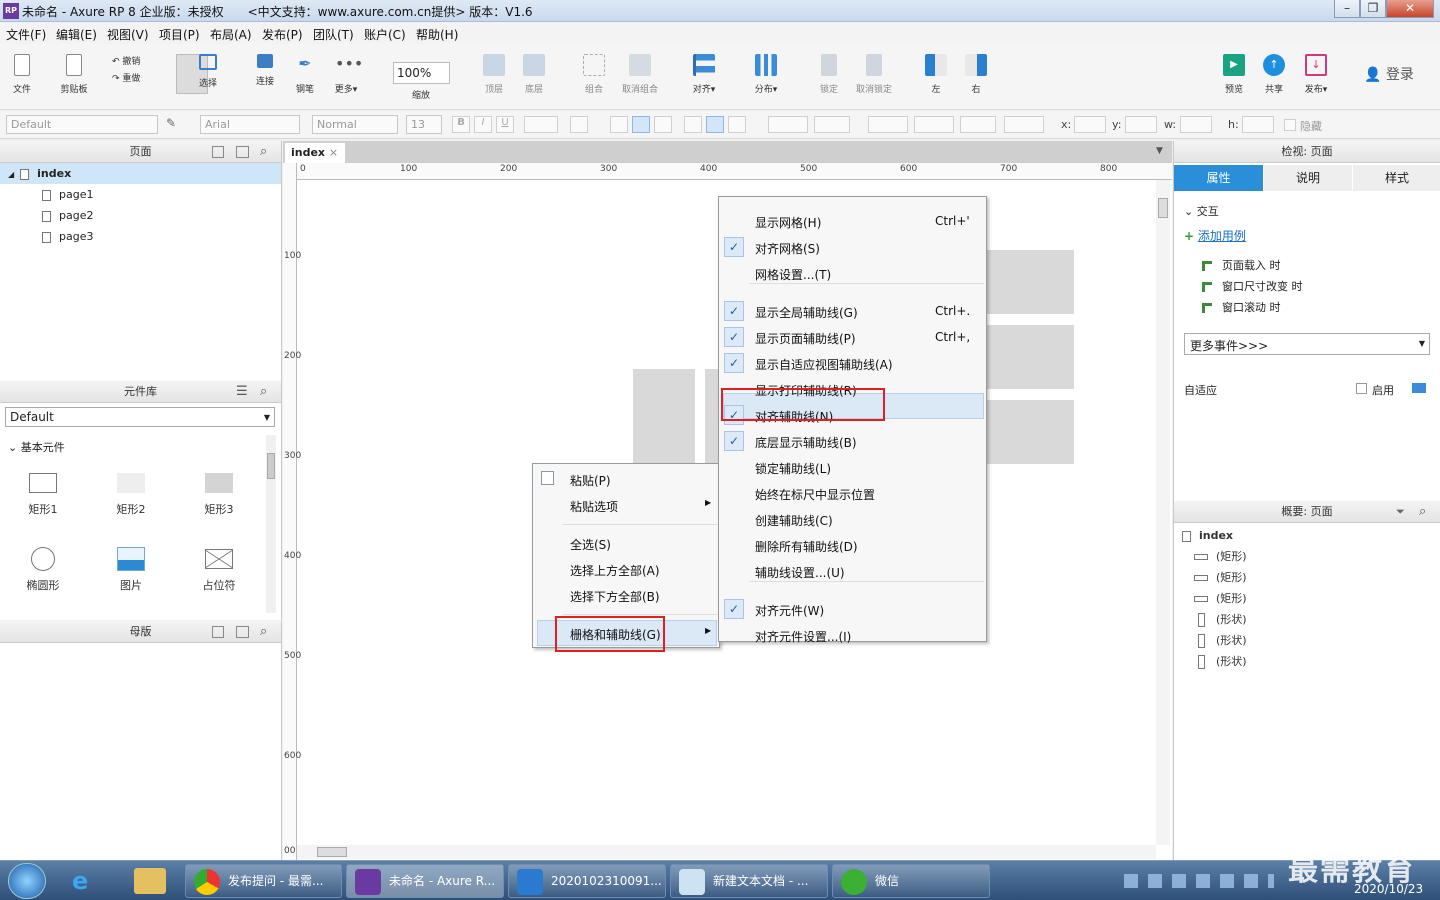  What do you see at coordinates (271, 524) in the screenshot?
I see `library-scrollbar` at bounding box center [271, 524].